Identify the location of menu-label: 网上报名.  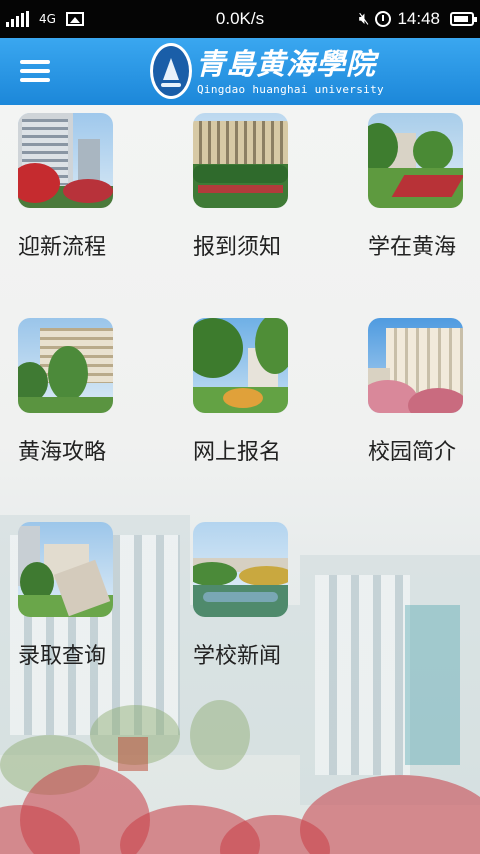
(237, 452).